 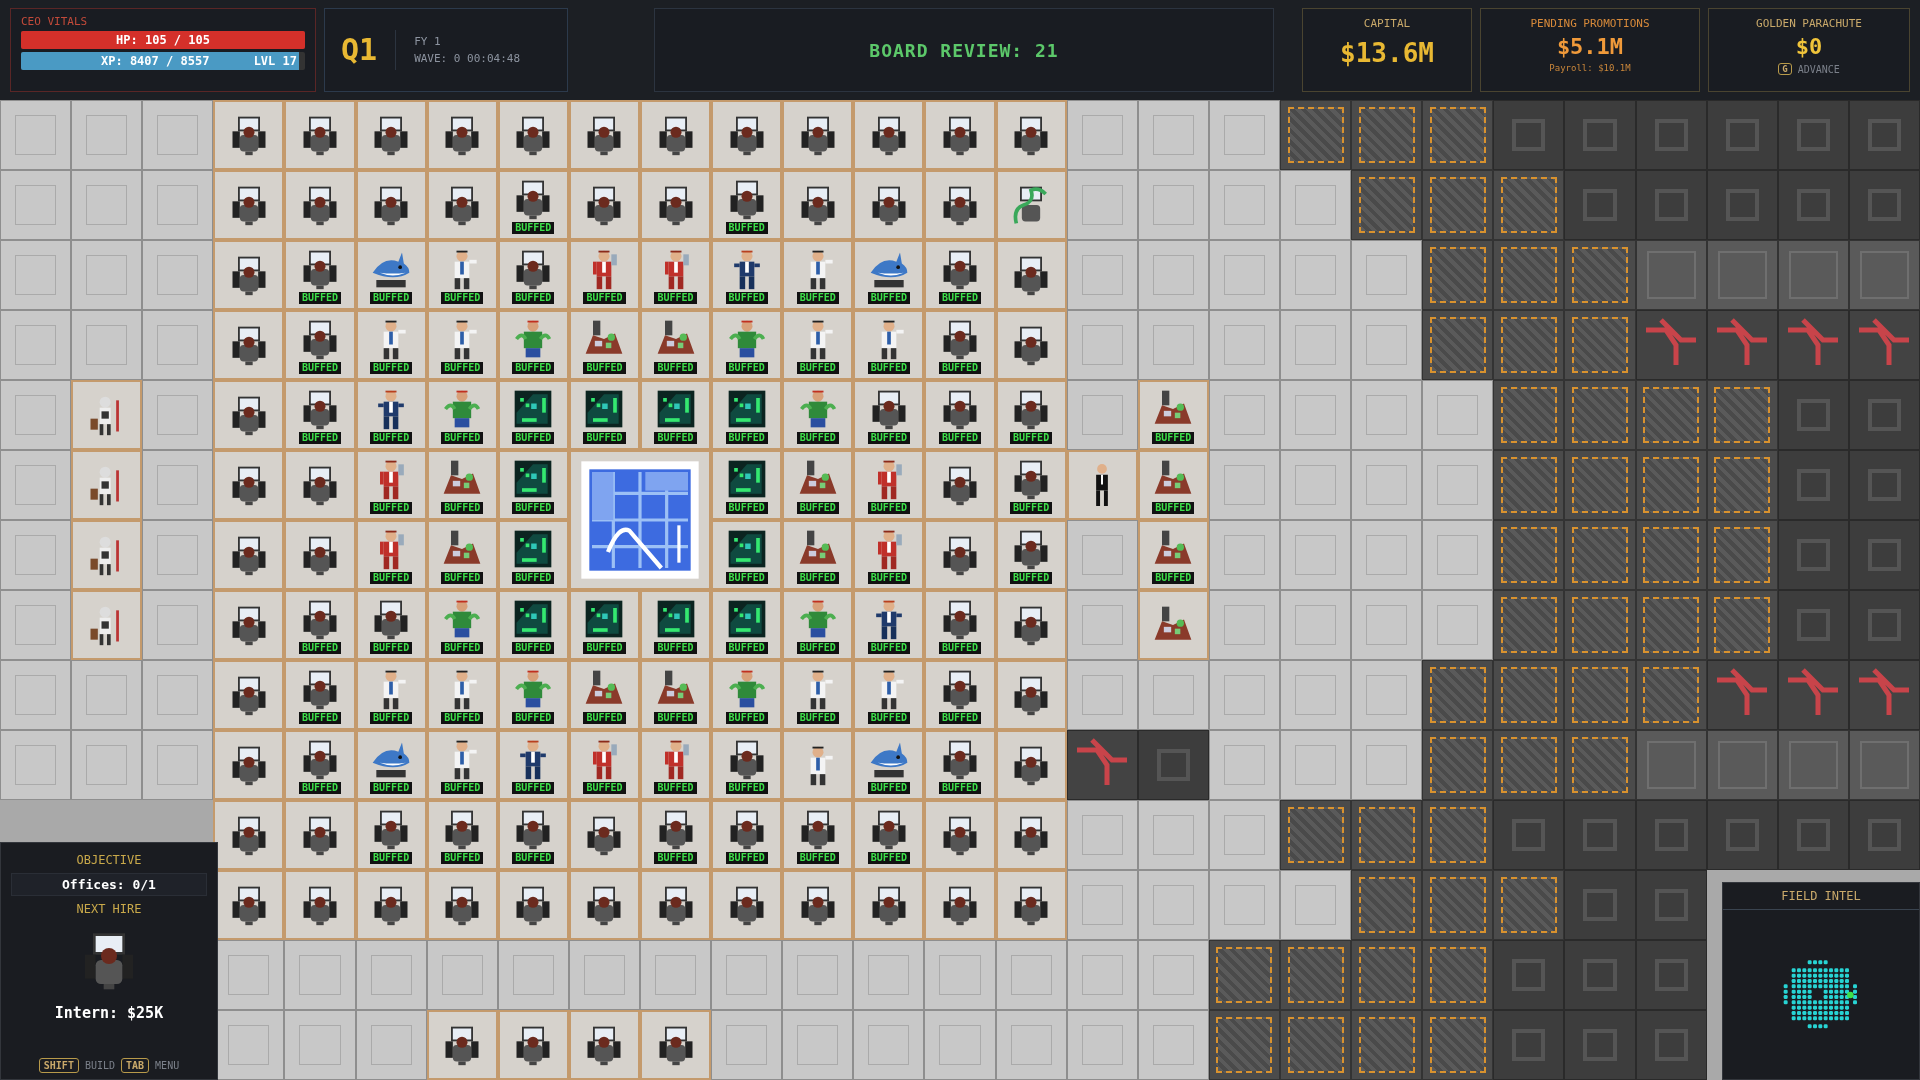 I want to click on hire-cost: Intern: $25K, so click(x=109, y=1013).